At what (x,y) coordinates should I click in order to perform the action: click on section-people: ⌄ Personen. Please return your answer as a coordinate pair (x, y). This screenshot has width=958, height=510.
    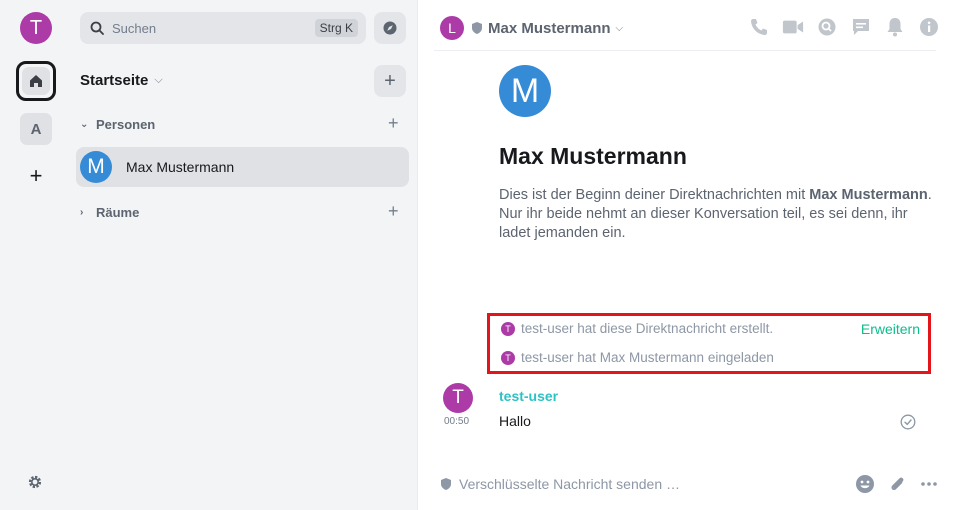
    Looking at the image, I should click on (117, 124).